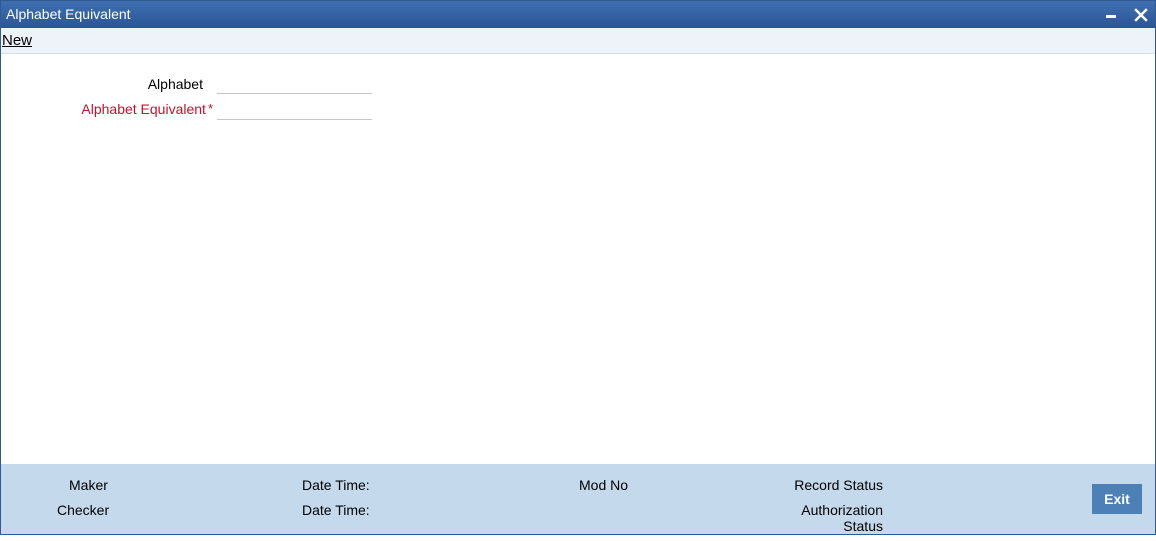  Describe the element at coordinates (210, 108) in the screenshot. I see `required-marker: *` at that location.